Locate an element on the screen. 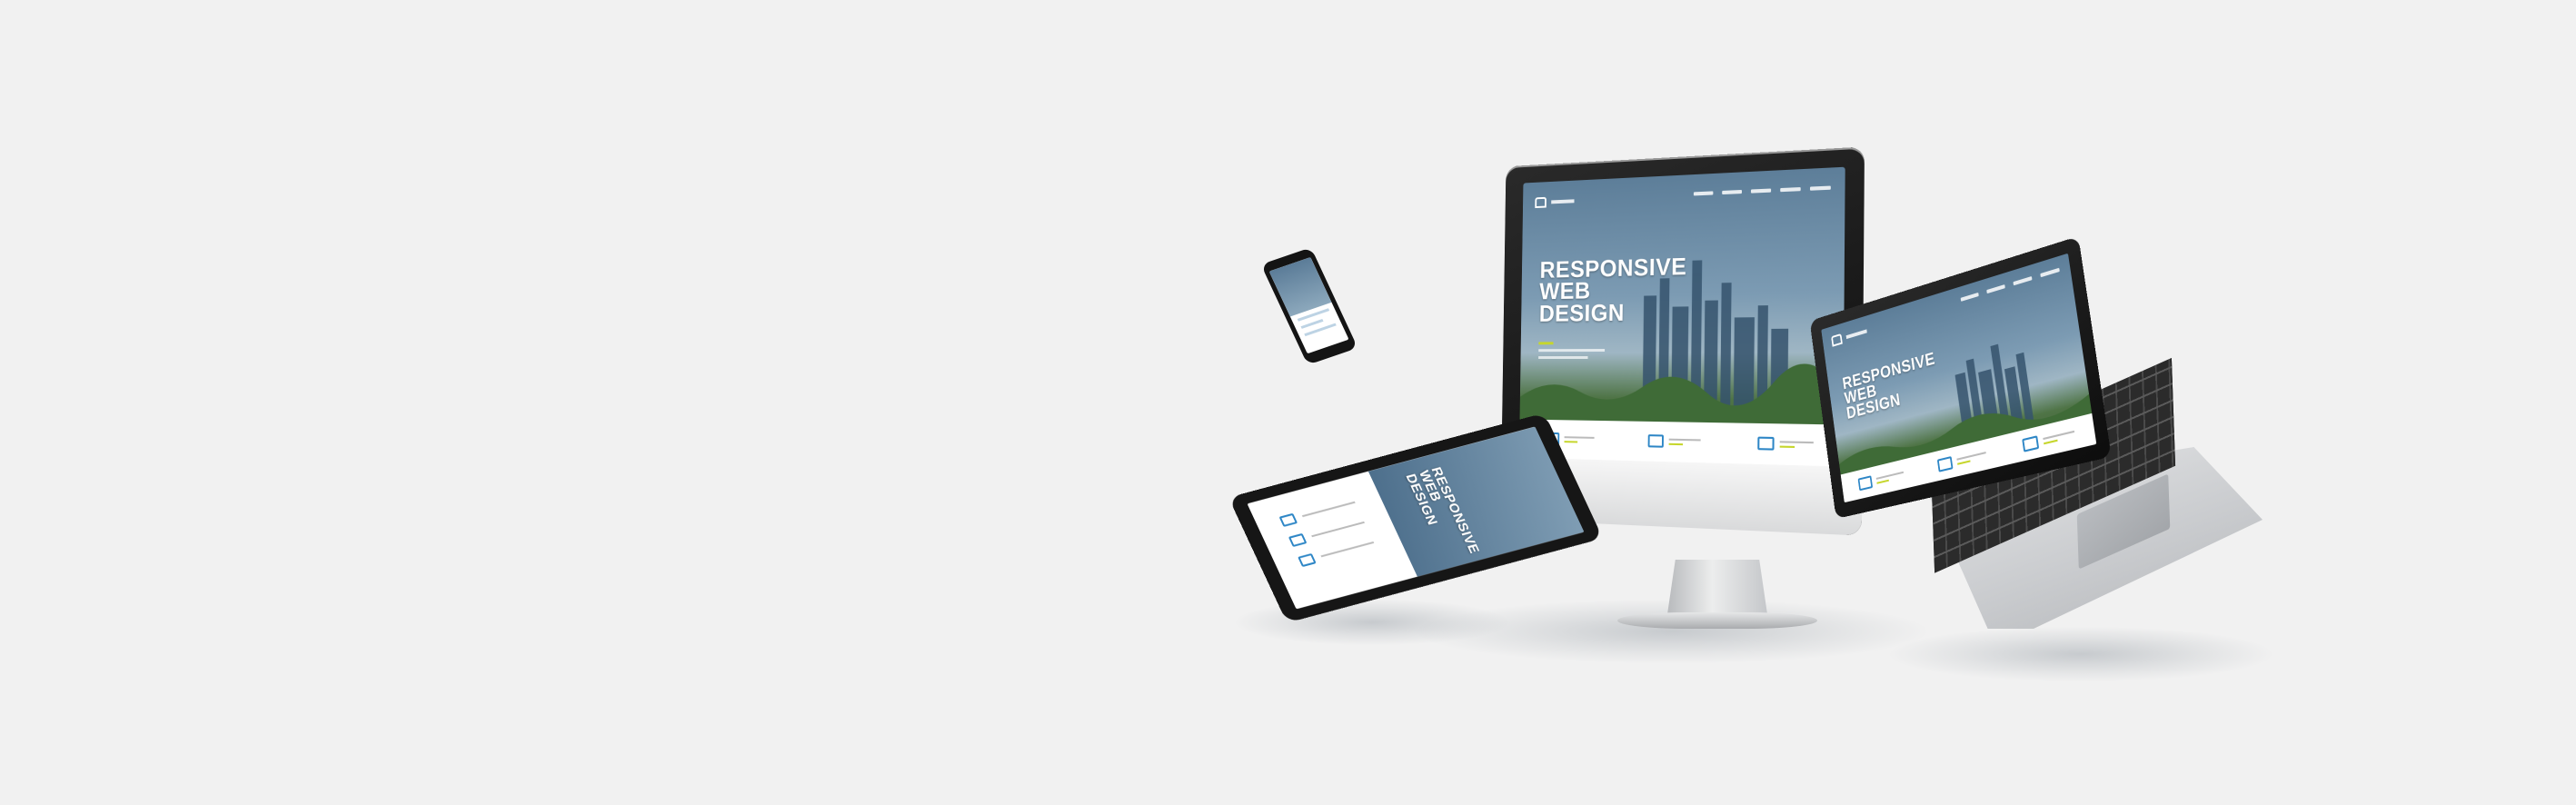 The image size is (2576, 805). laptop-shadow is located at coordinates (2081, 654).